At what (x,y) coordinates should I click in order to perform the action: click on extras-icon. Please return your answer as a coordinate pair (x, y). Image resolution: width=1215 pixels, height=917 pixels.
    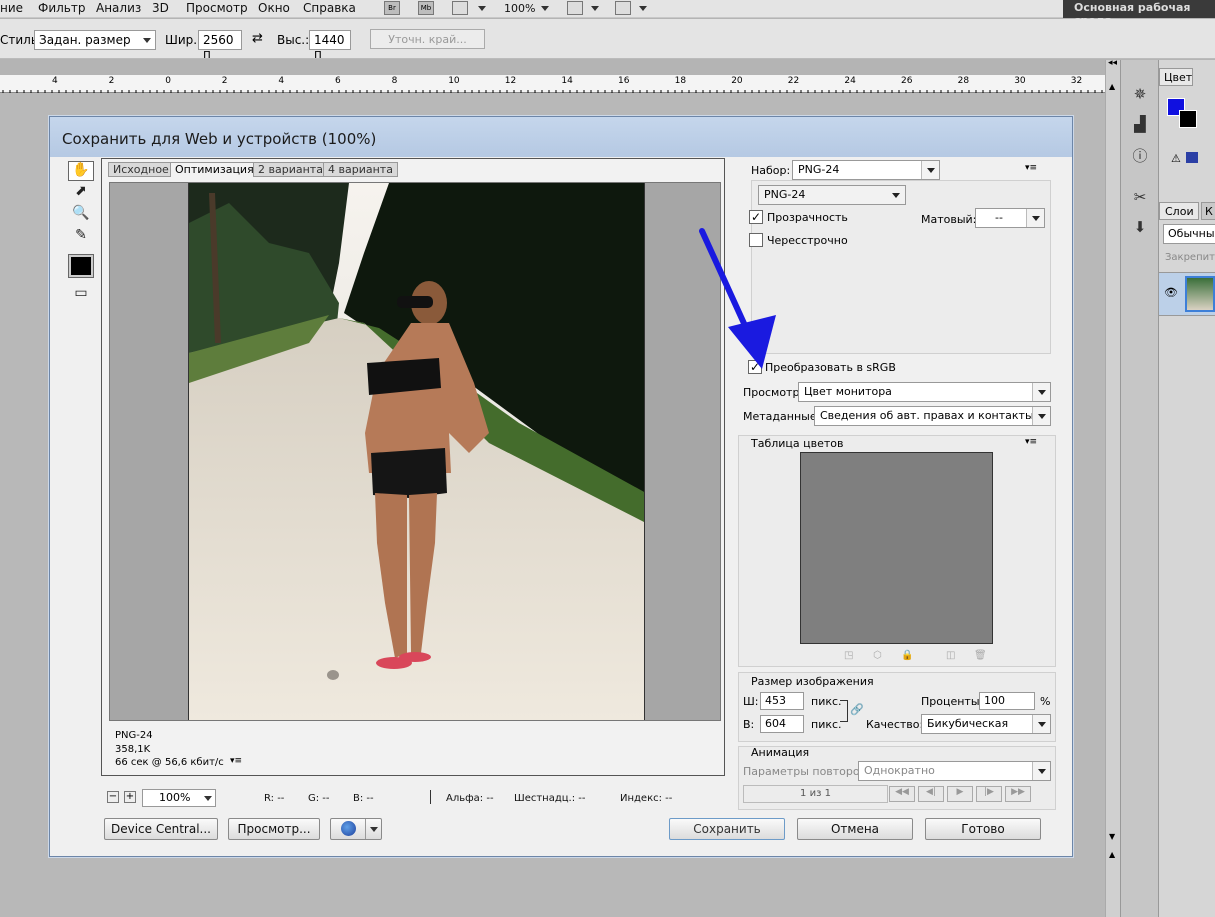
    Looking at the image, I should click on (460, 8).